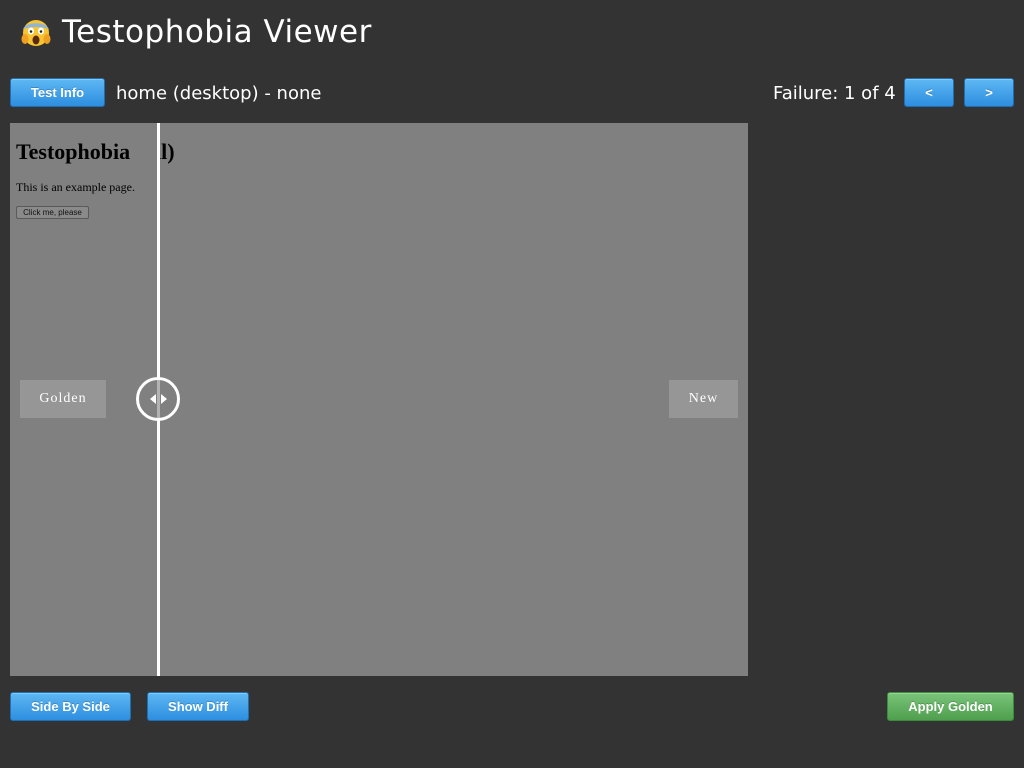 This screenshot has width=1024, height=768. Describe the element at coordinates (63, 399) in the screenshot. I see `golden-label: Golden` at that location.